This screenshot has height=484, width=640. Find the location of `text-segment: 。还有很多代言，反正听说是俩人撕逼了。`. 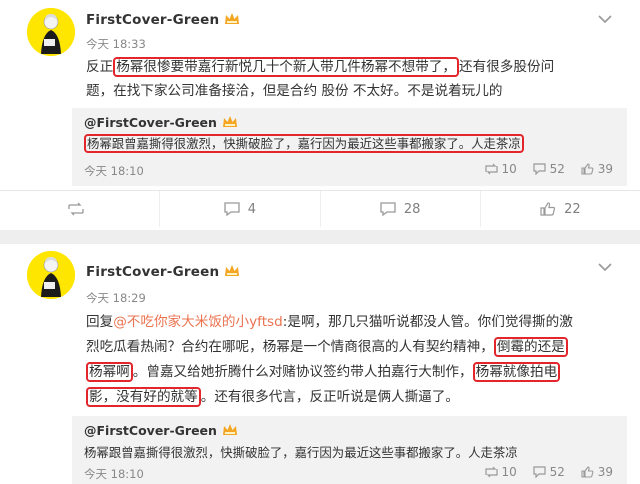

text-segment: 。还有很多代言，反正听说是俩人撕逼了。 is located at coordinates (330, 397).